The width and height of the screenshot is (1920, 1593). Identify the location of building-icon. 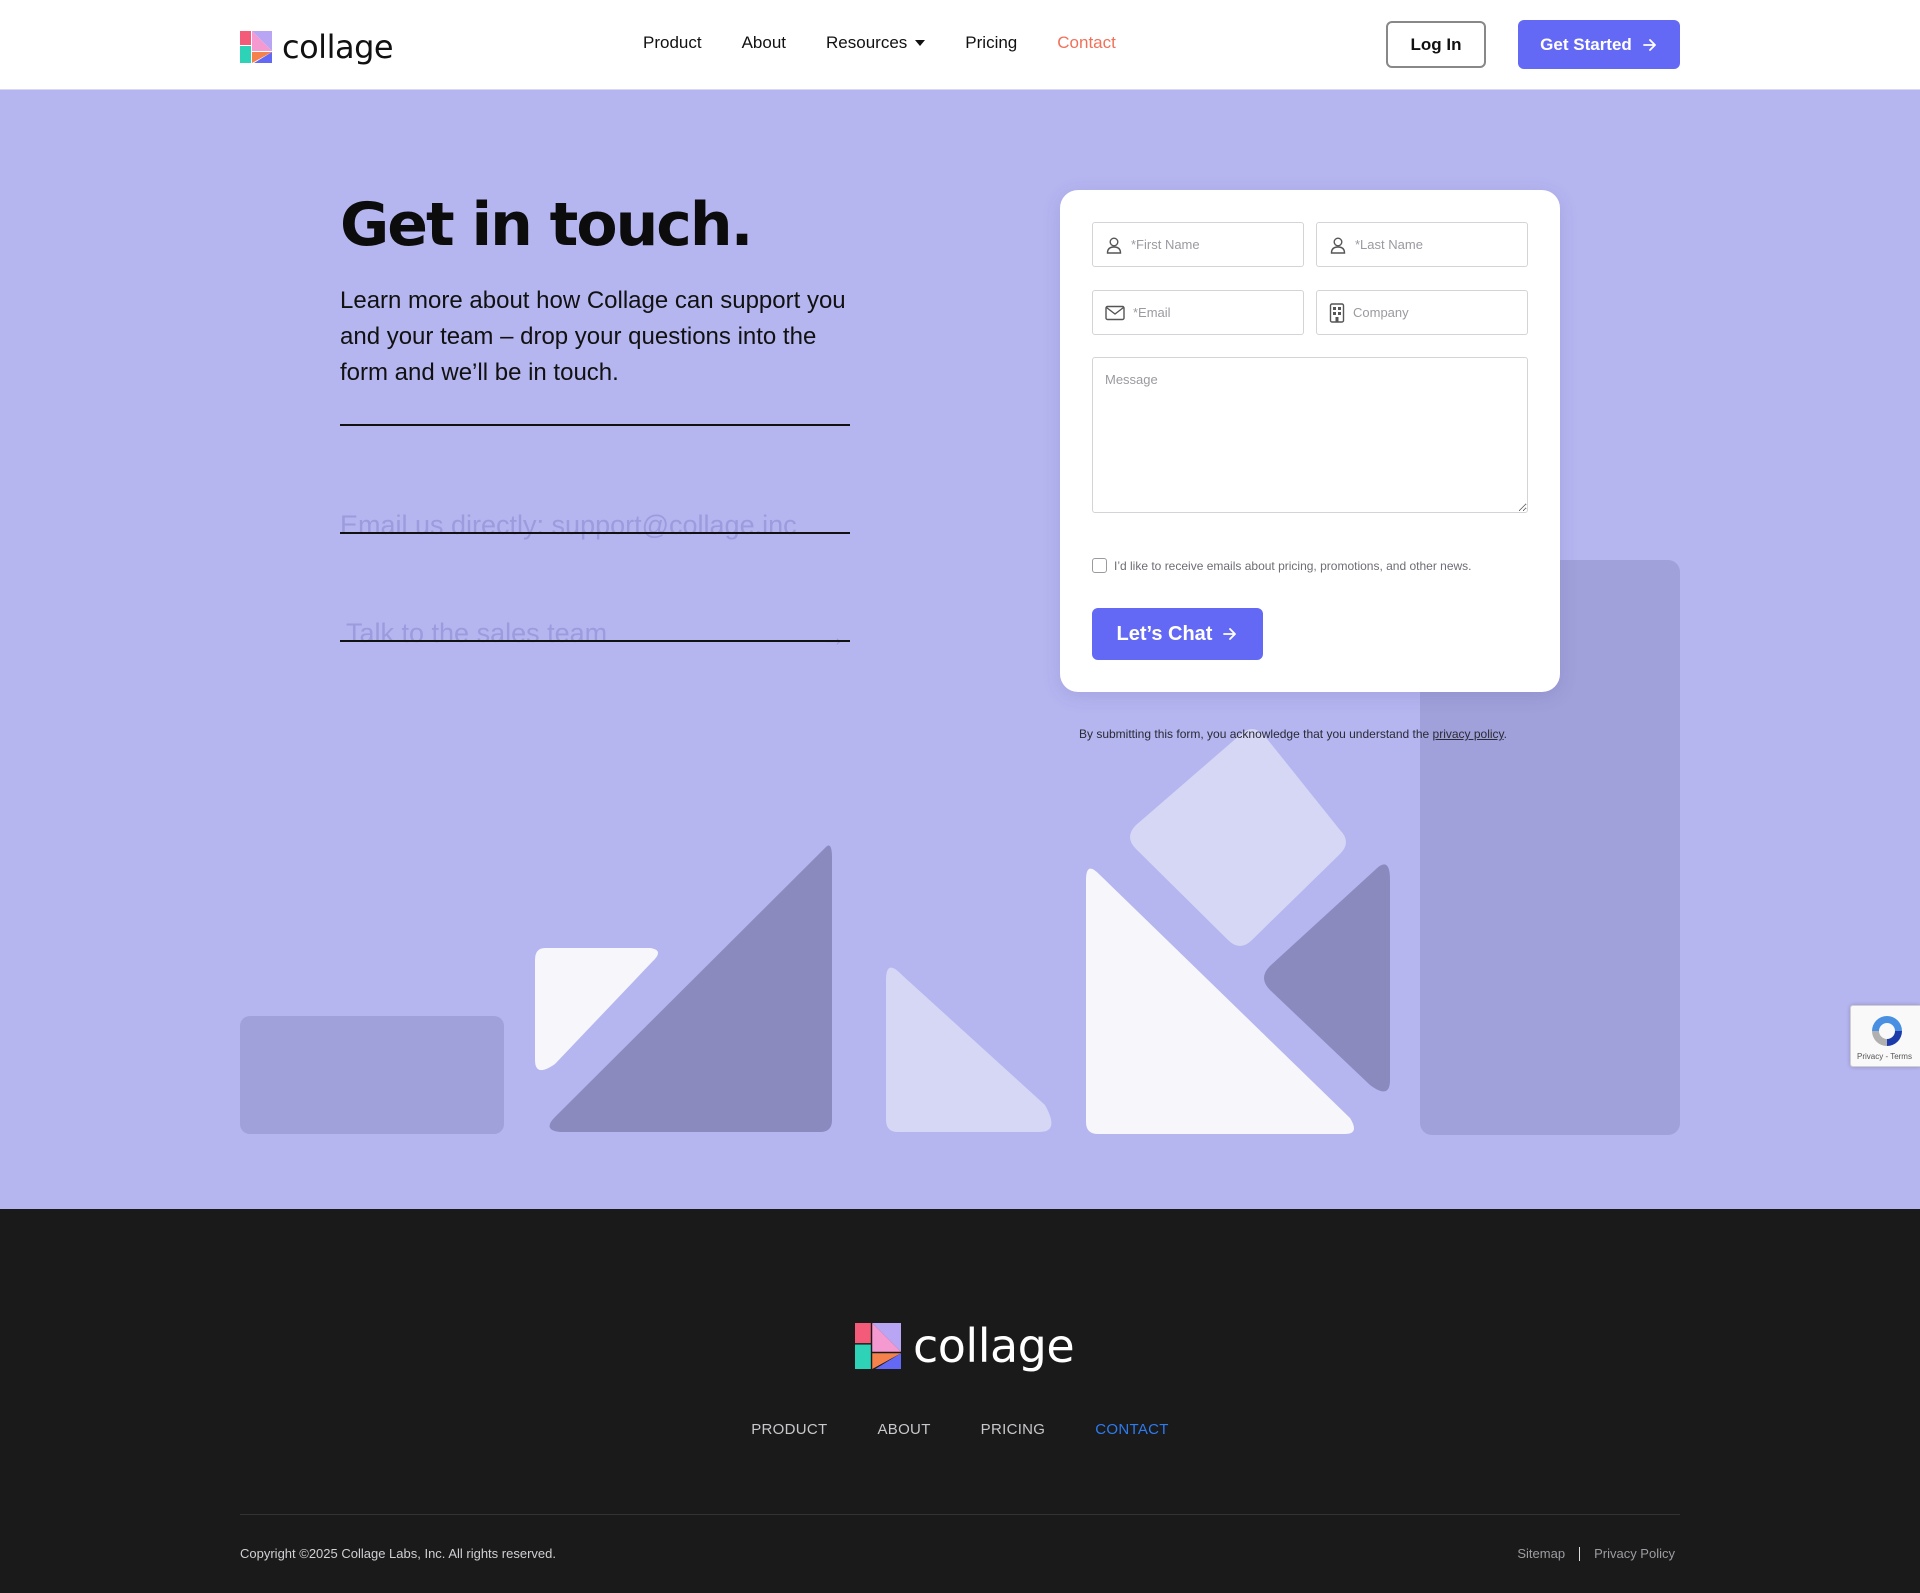
(1337, 312).